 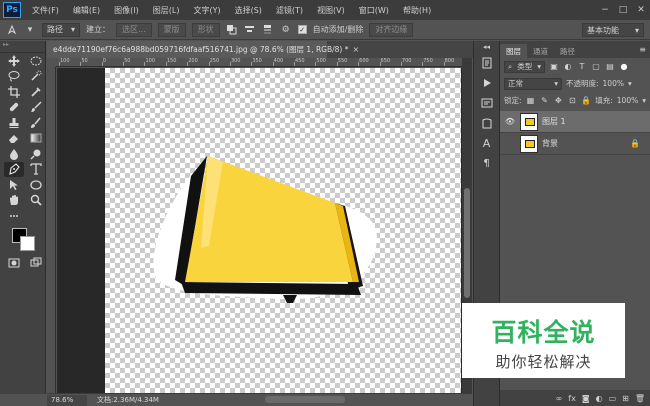 What do you see at coordinates (14, 201) in the screenshot?
I see `hand-icon` at bounding box center [14, 201].